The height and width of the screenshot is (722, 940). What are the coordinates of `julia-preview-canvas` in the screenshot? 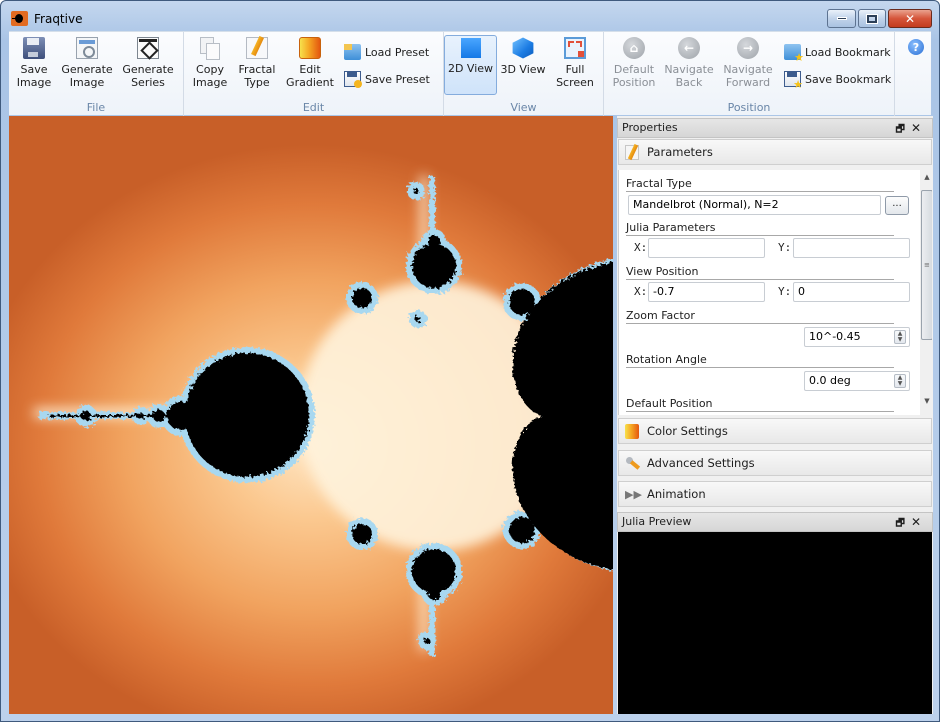 It's located at (775, 623).